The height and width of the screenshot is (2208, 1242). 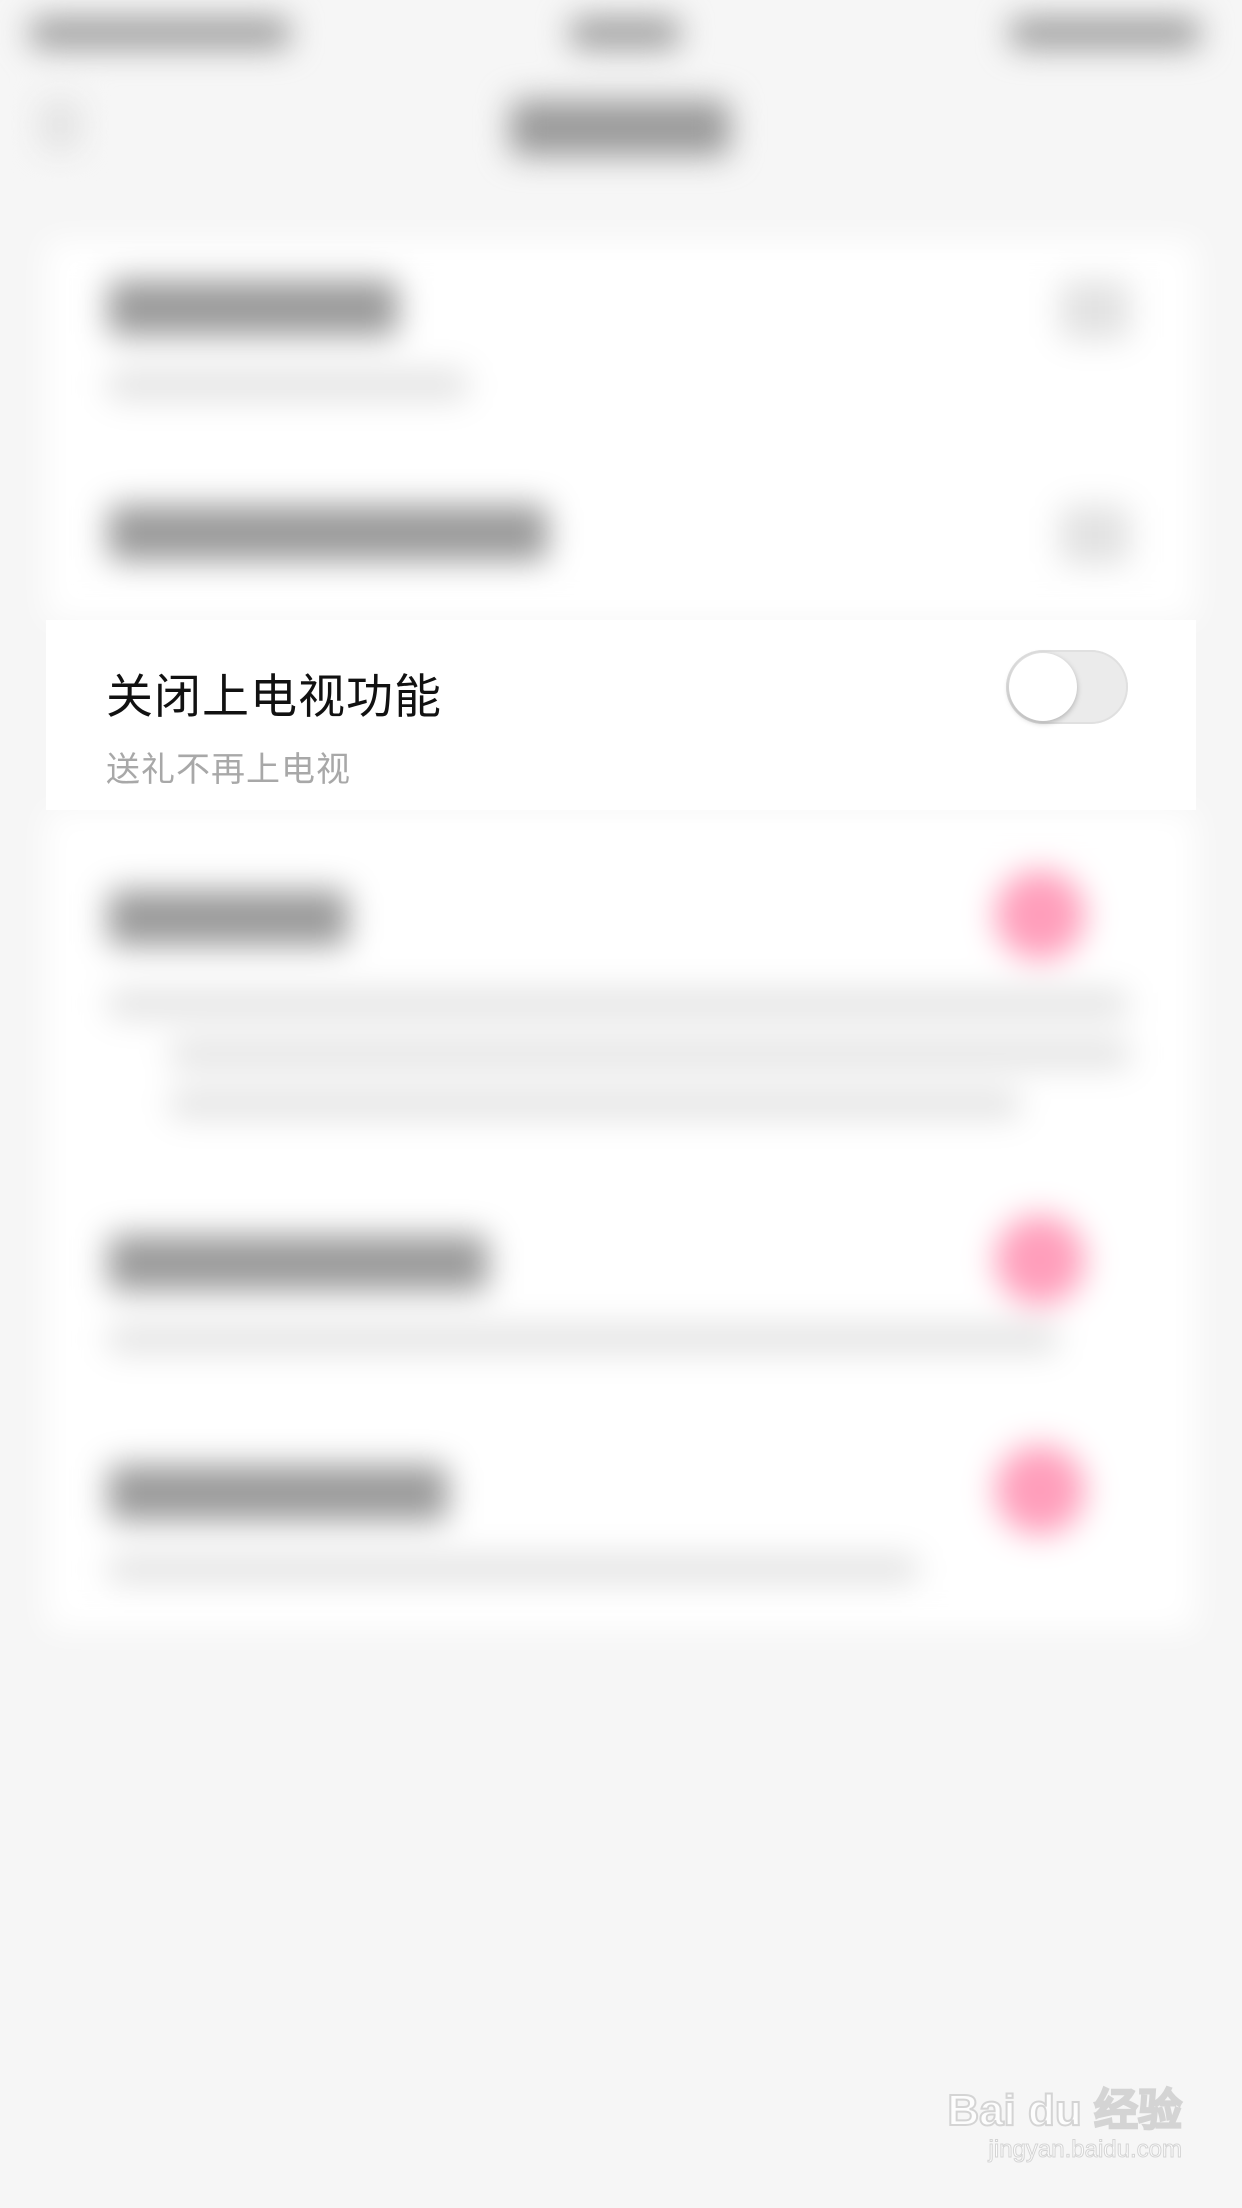 What do you see at coordinates (1105, 33) in the screenshot?
I see `status-bar-right` at bounding box center [1105, 33].